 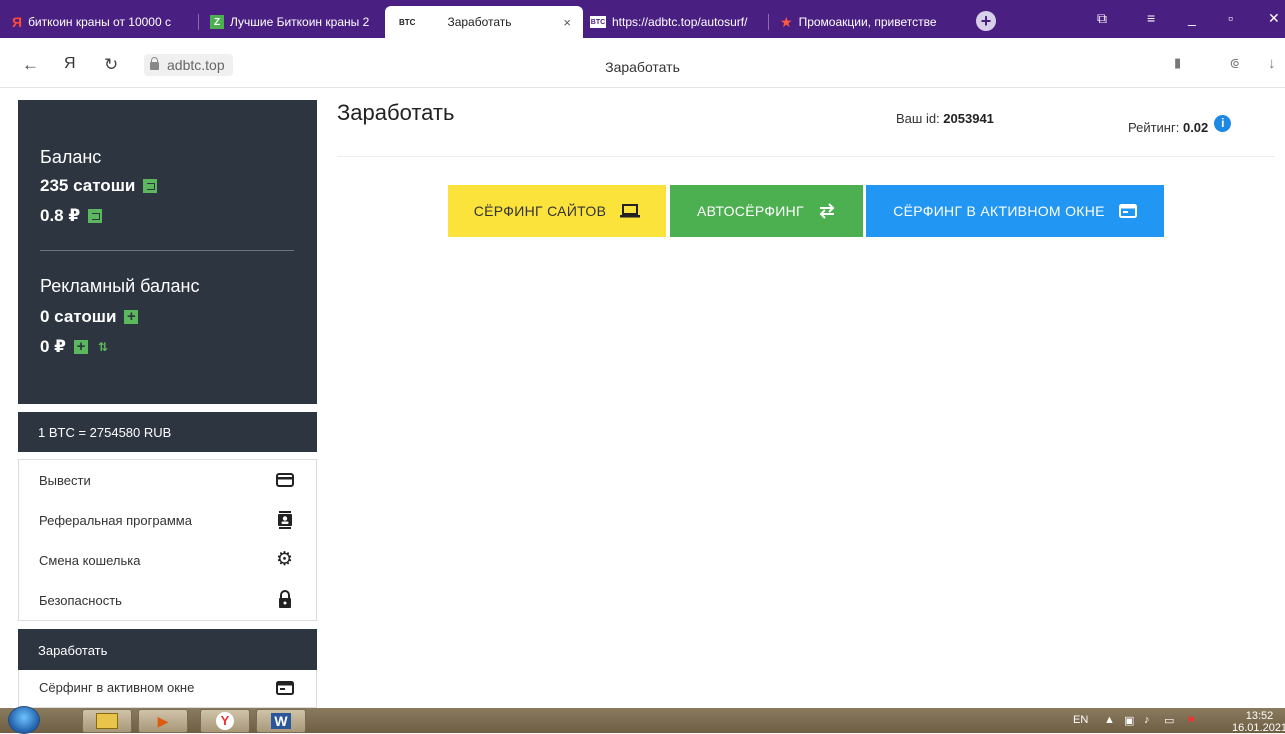 I want to click on menu-item-change-wallet: Смена кошелька ⚙, so click(x=167, y=560).